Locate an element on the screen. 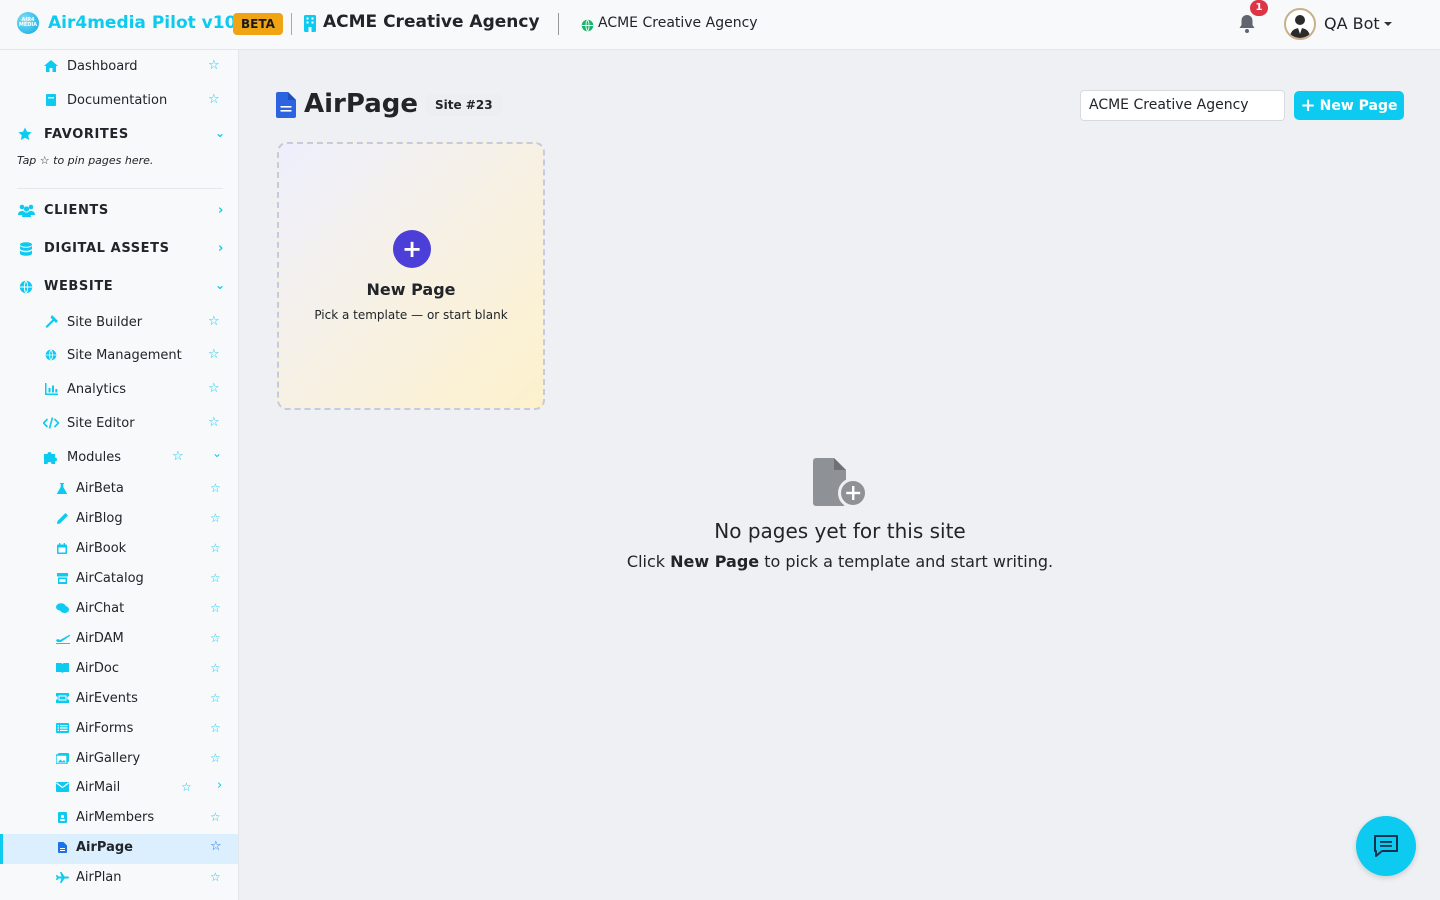 The height and width of the screenshot is (900, 1440). sidebar-item-label: AirMembers is located at coordinates (115, 817).